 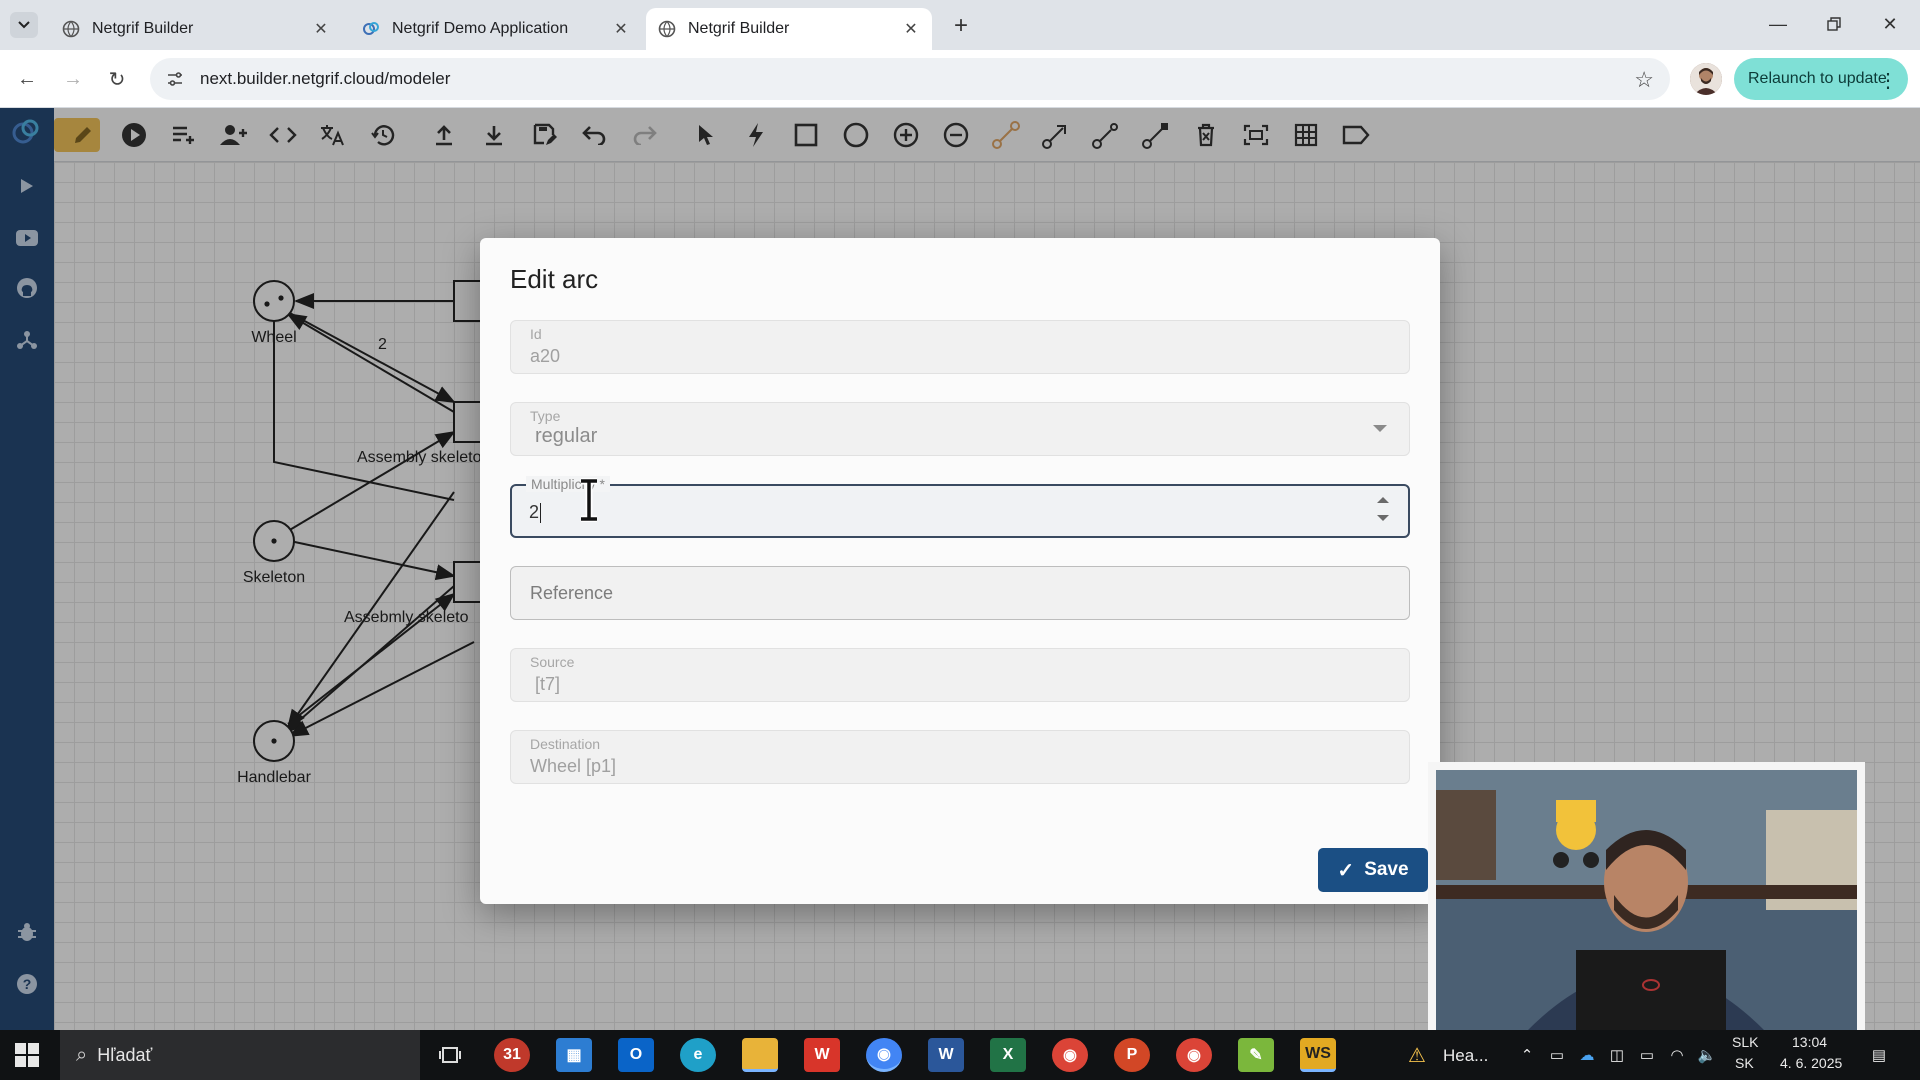 I want to click on number-spinner, so click(x=1383, y=511).